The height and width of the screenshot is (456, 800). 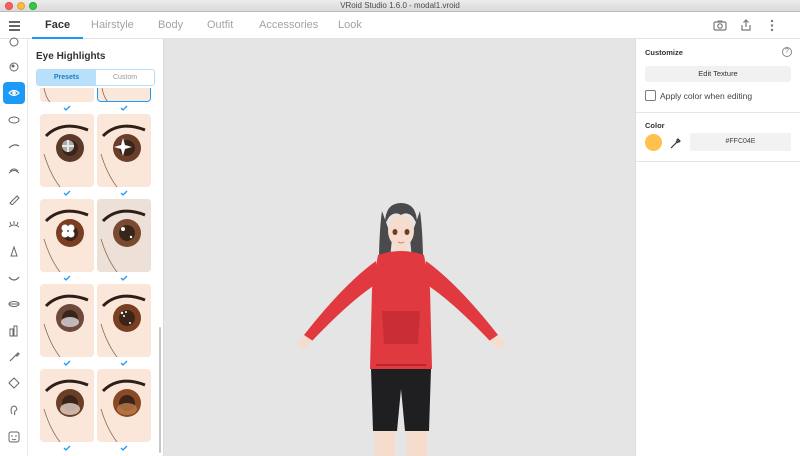 What do you see at coordinates (14, 225) in the screenshot?
I see `eyelash-icon` at bounding box center [14, 225].